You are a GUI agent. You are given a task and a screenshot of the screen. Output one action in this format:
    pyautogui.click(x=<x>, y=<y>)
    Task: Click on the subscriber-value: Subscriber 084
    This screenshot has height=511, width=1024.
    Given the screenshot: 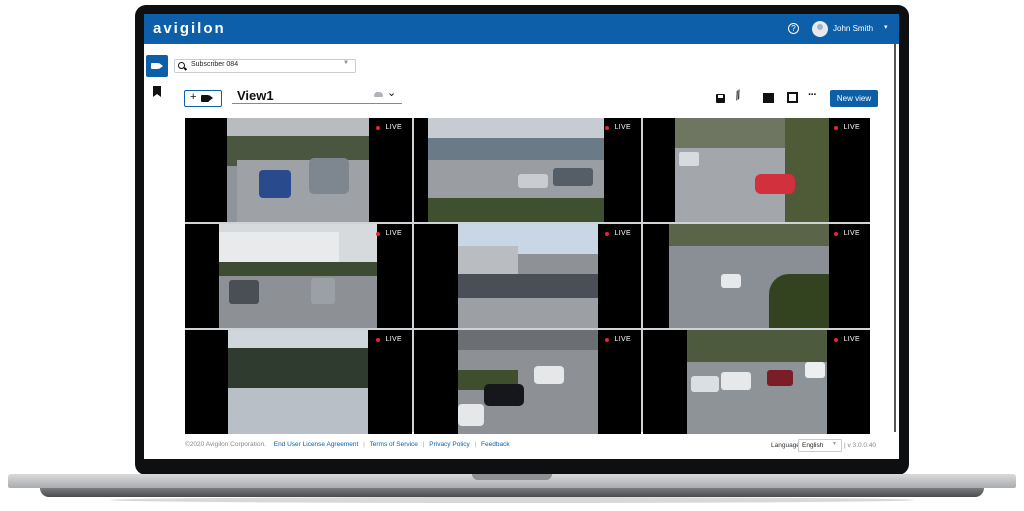 What is the action you would take?
    pyautogui.click(x=215, y=64)
    